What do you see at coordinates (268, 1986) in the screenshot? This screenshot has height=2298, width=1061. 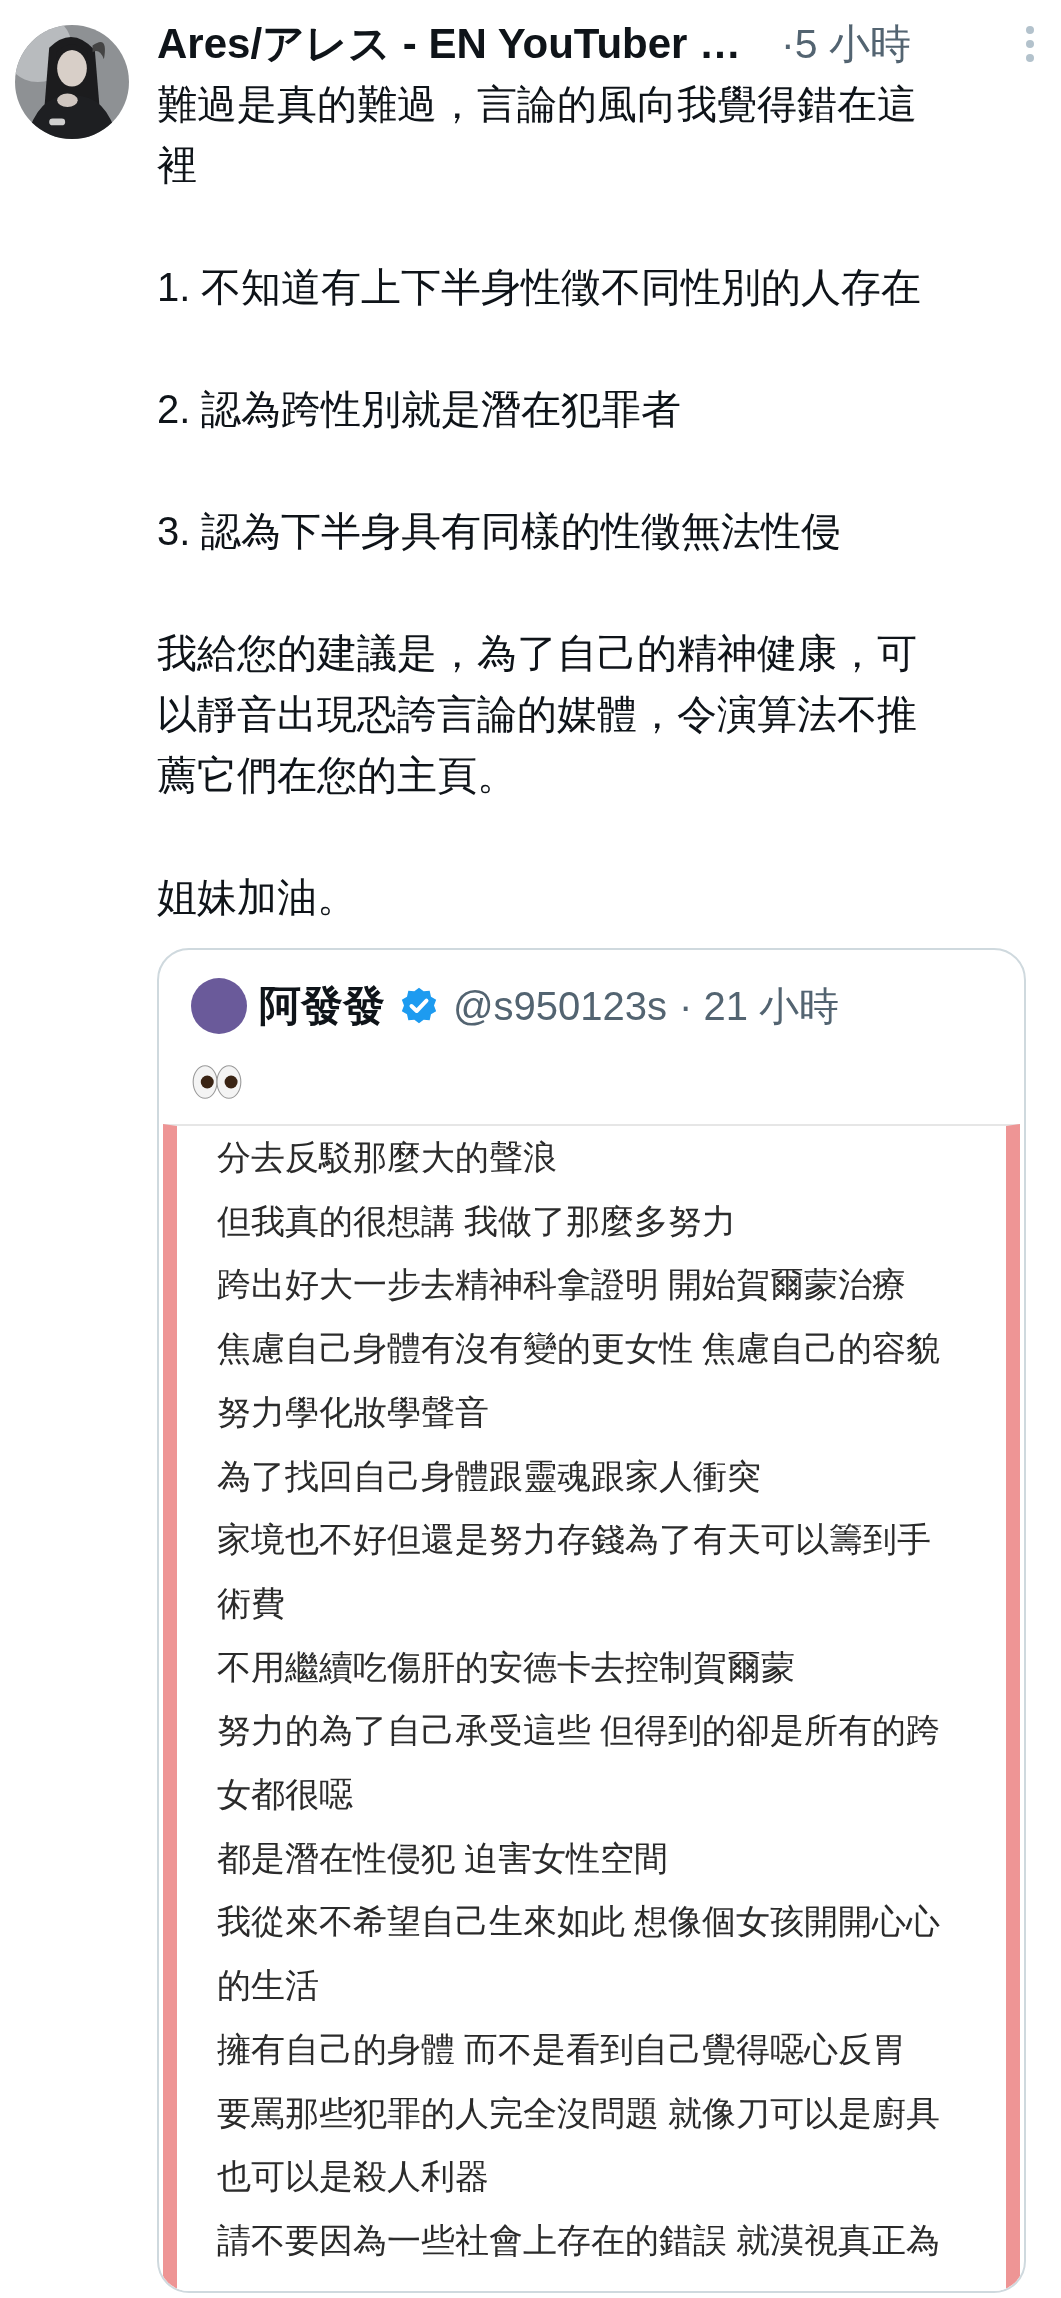 I see `screenshot-text-line: 的生活` at bounding box center [268, 1986].